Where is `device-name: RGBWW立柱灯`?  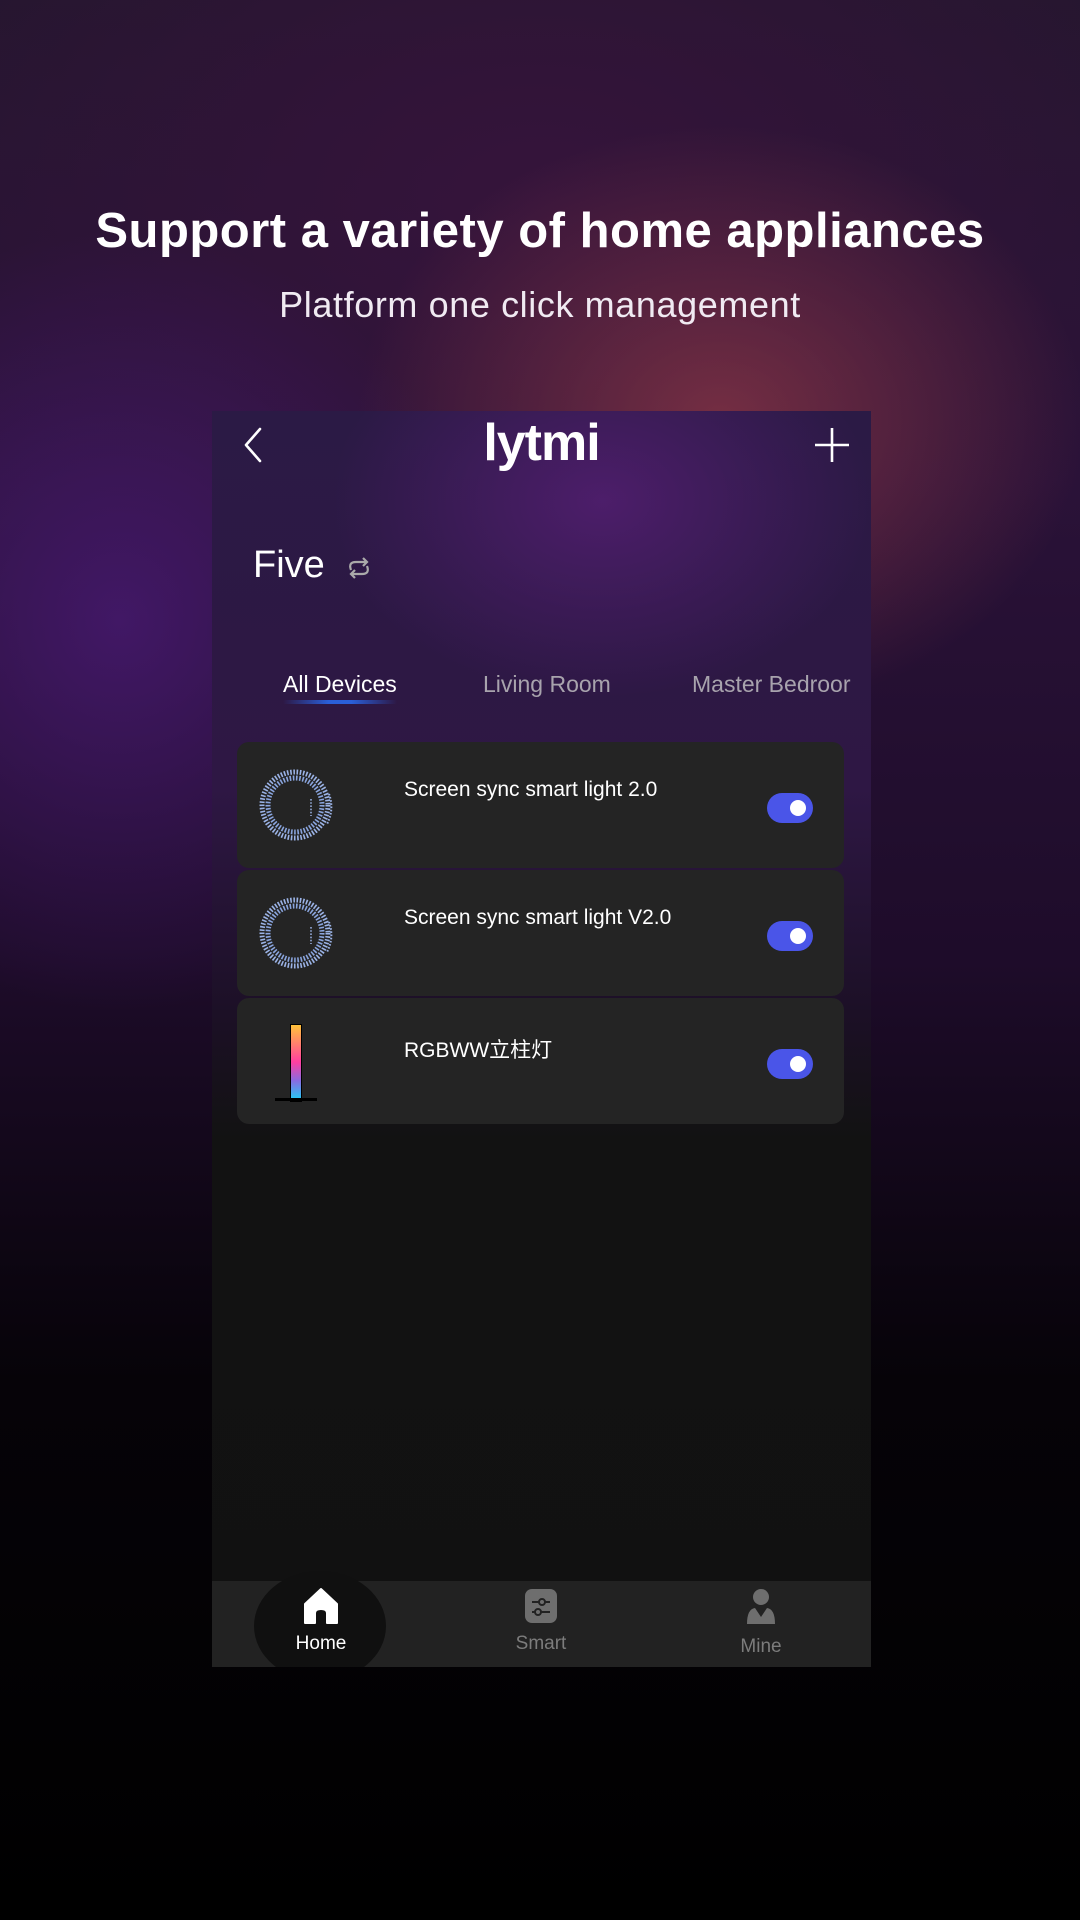
device-name: RGBWW立柱灯 is located at coordinates (478, 1050).